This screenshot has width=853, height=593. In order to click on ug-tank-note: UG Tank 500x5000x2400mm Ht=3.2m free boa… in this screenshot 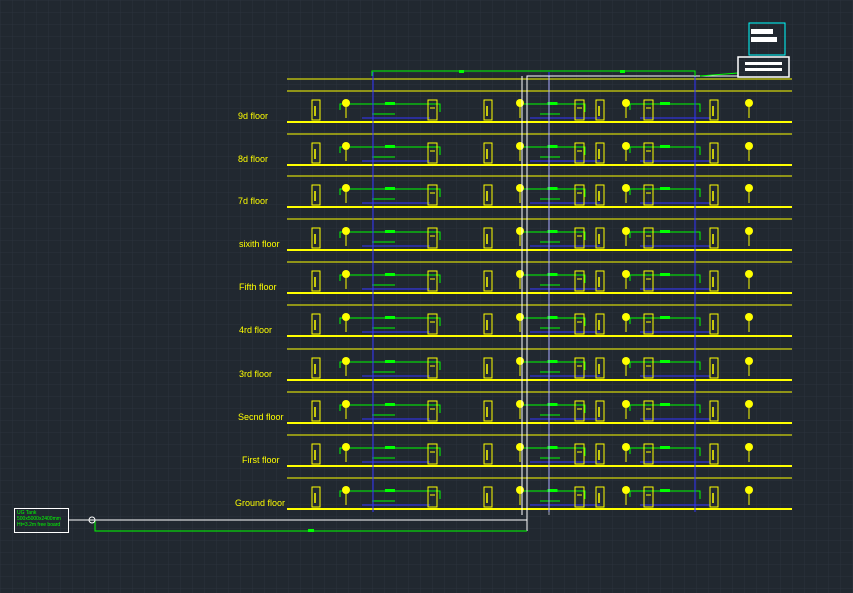, I will do `click(41, 520)`.